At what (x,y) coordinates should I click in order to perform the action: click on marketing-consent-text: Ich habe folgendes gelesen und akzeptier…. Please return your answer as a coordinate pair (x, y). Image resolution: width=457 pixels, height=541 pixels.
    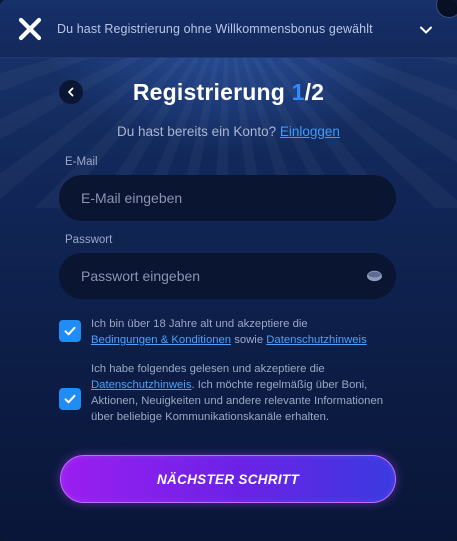
    Looking at the image, I should click on (241, 393).